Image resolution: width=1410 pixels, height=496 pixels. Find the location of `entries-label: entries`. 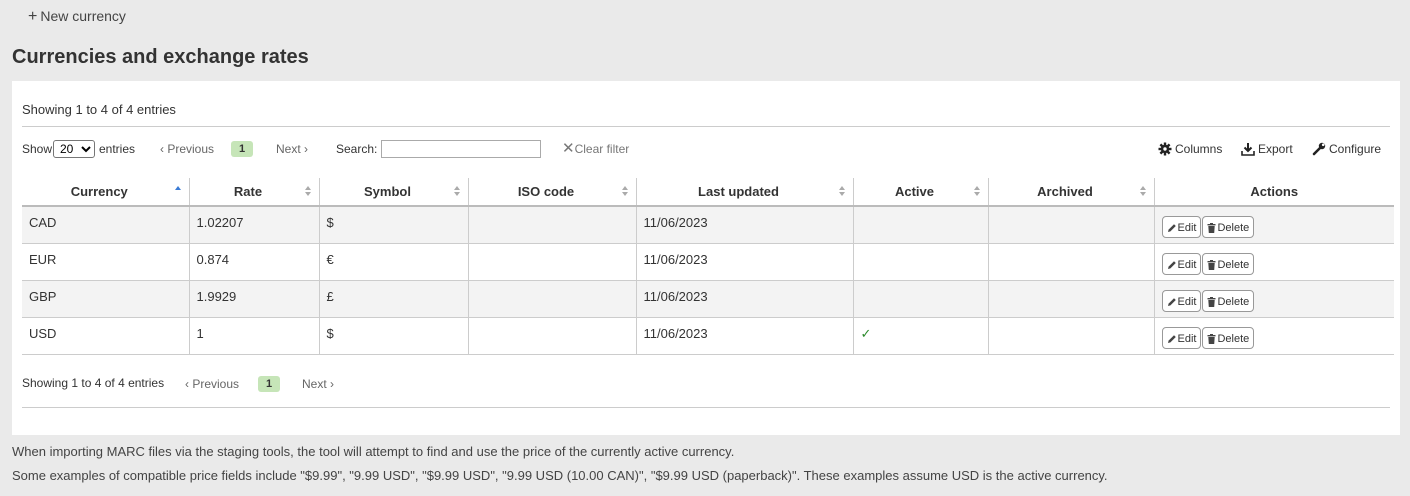

entries-label: entries is located at coordinates (117, 149).